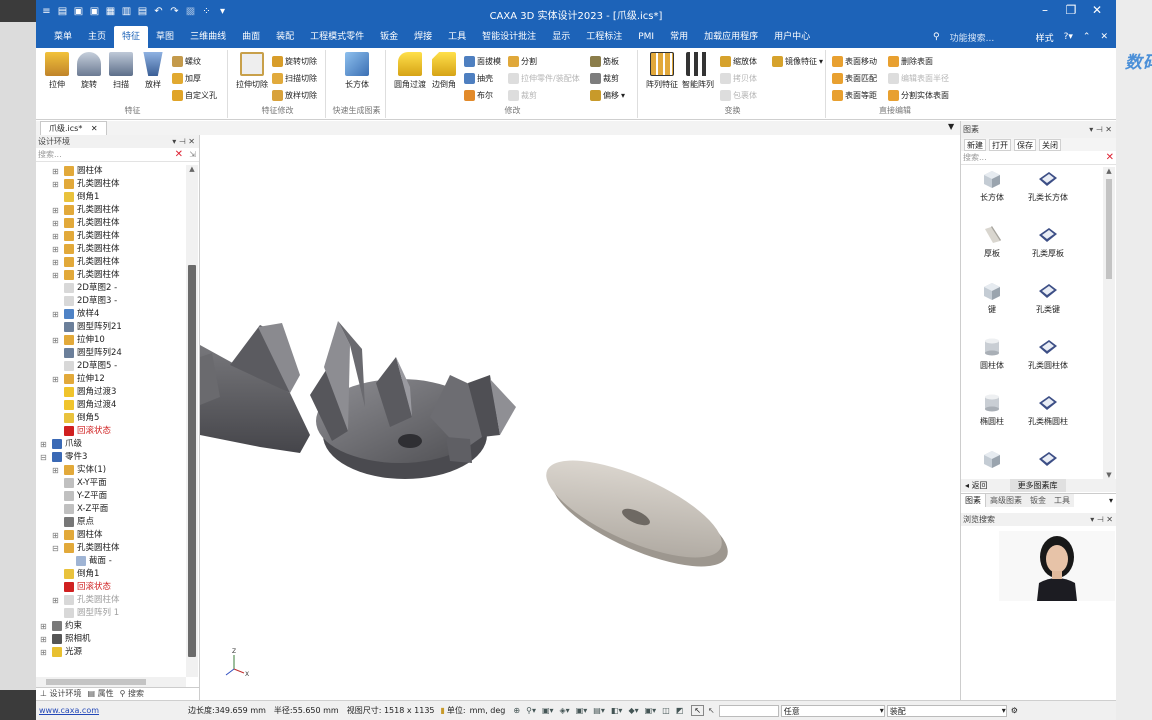 Image resolution: width=1152 pixels, height=720 pixels. Describe the element at coordinates (337, 37) in the screenshot. I see `tab-7: 工程模式零件` at that location.